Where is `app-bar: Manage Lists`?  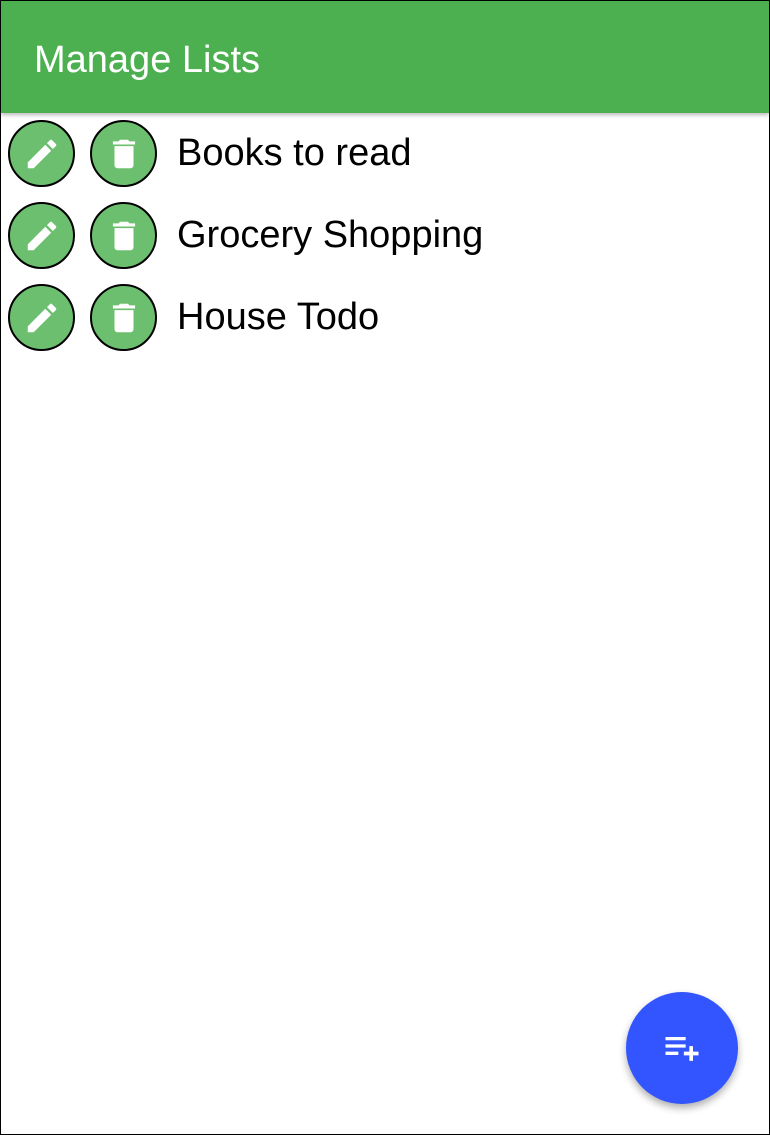 app-bar: Manage Lists is located at coordinates (385, 57).